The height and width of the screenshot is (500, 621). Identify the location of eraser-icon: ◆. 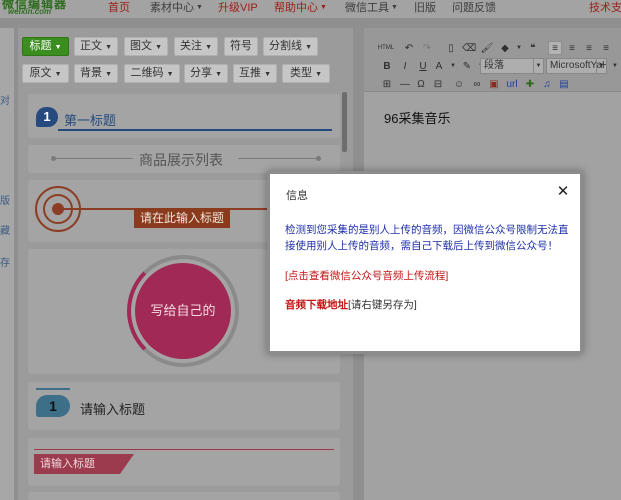
(505, 48).